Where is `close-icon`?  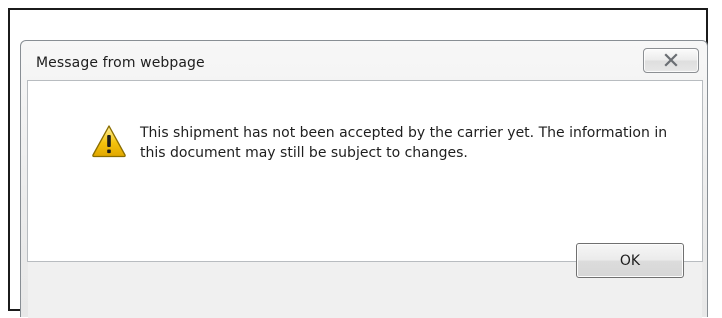 close-icon is located at coordinates (671, 60).